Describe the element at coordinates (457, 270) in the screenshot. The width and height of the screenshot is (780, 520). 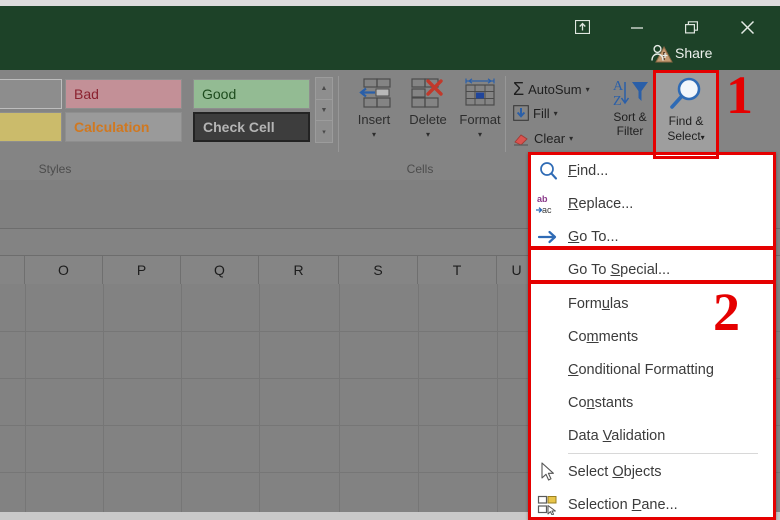
I see `column-header-T: T` at that location.